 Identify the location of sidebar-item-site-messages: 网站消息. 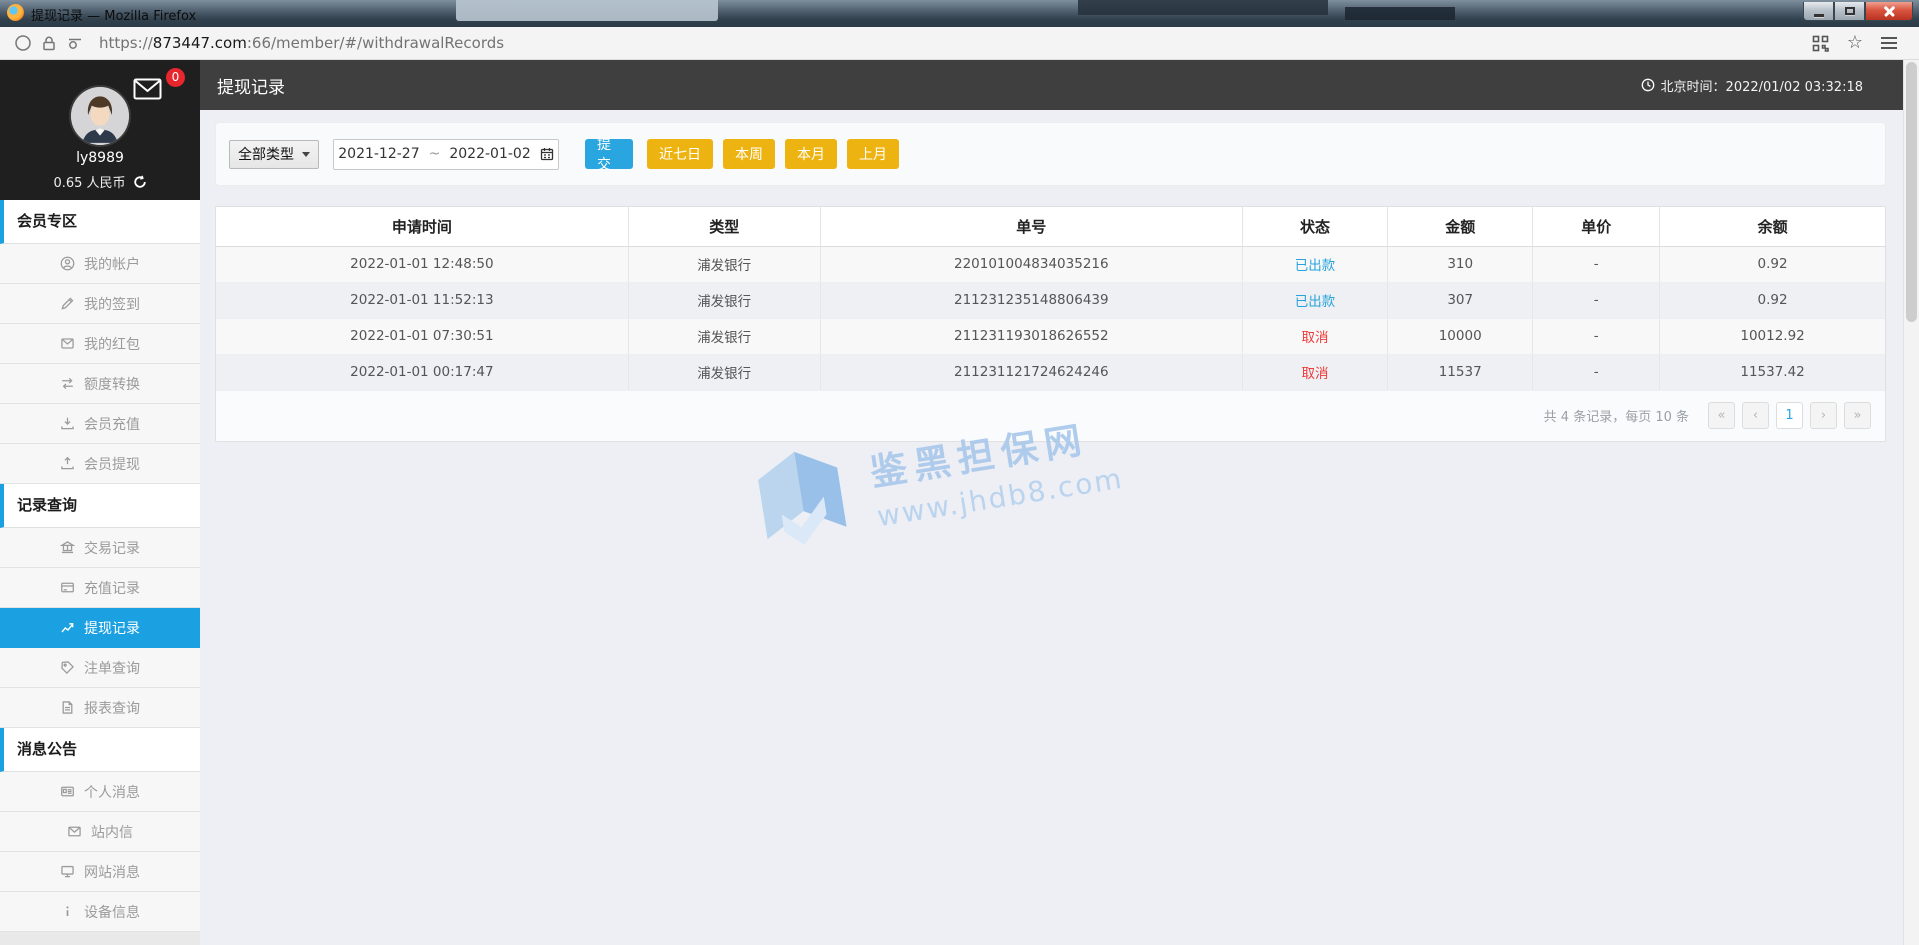
(100, 872).